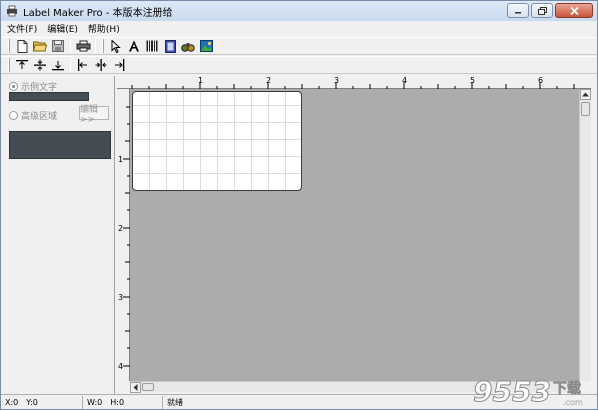  Describe the element at coordinates (585, 235) in the screenshot. I see `vertical-scrollbar` at that location.